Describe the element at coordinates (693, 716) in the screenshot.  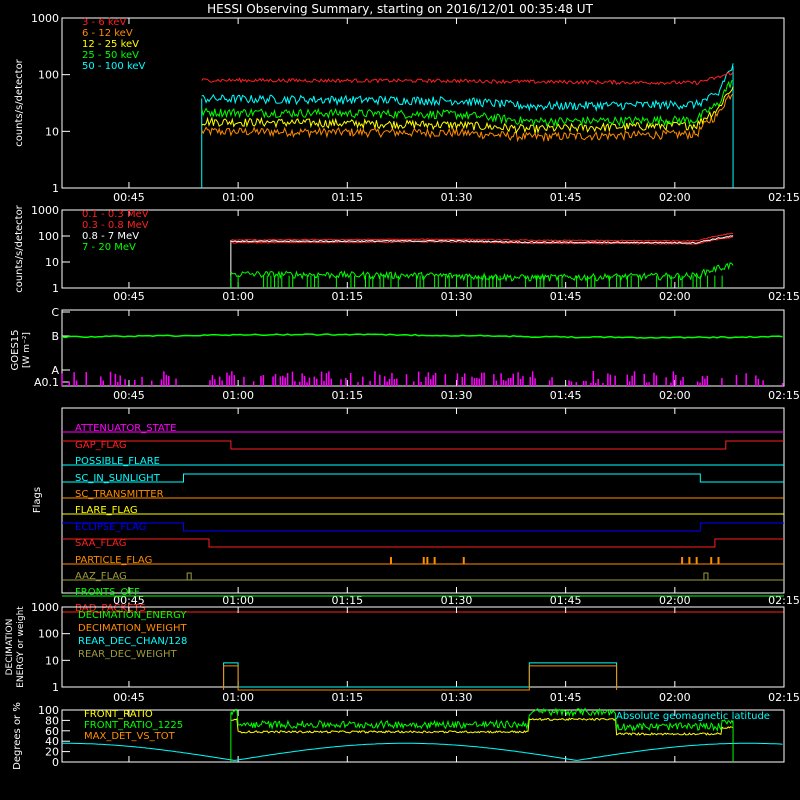
I see `geomag-annotation: Absolute geomagnetic latitude` at that location.